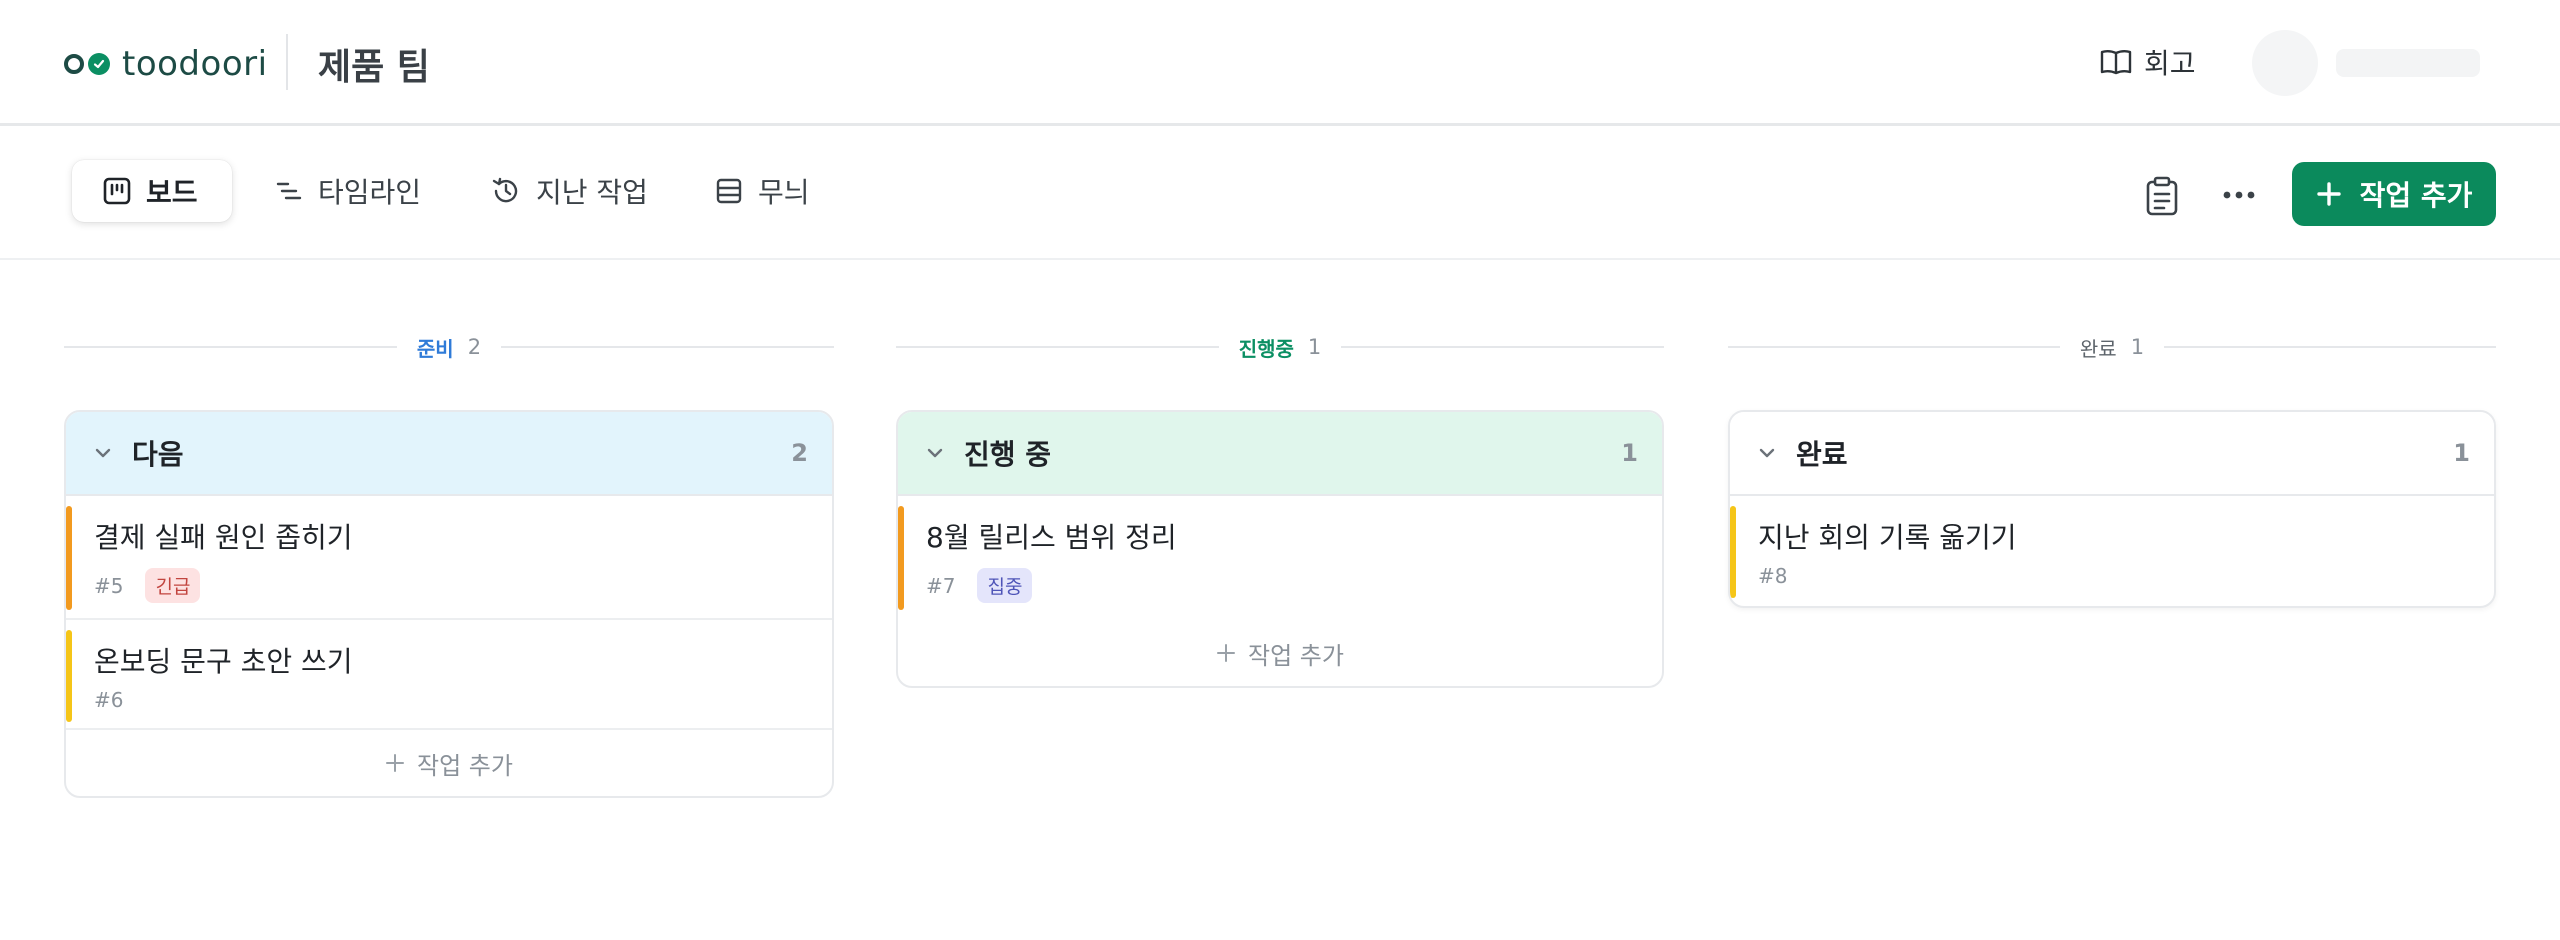  Describe the element at coordinates (117, 191) in the screenshot. I see `board-icon` at that location.